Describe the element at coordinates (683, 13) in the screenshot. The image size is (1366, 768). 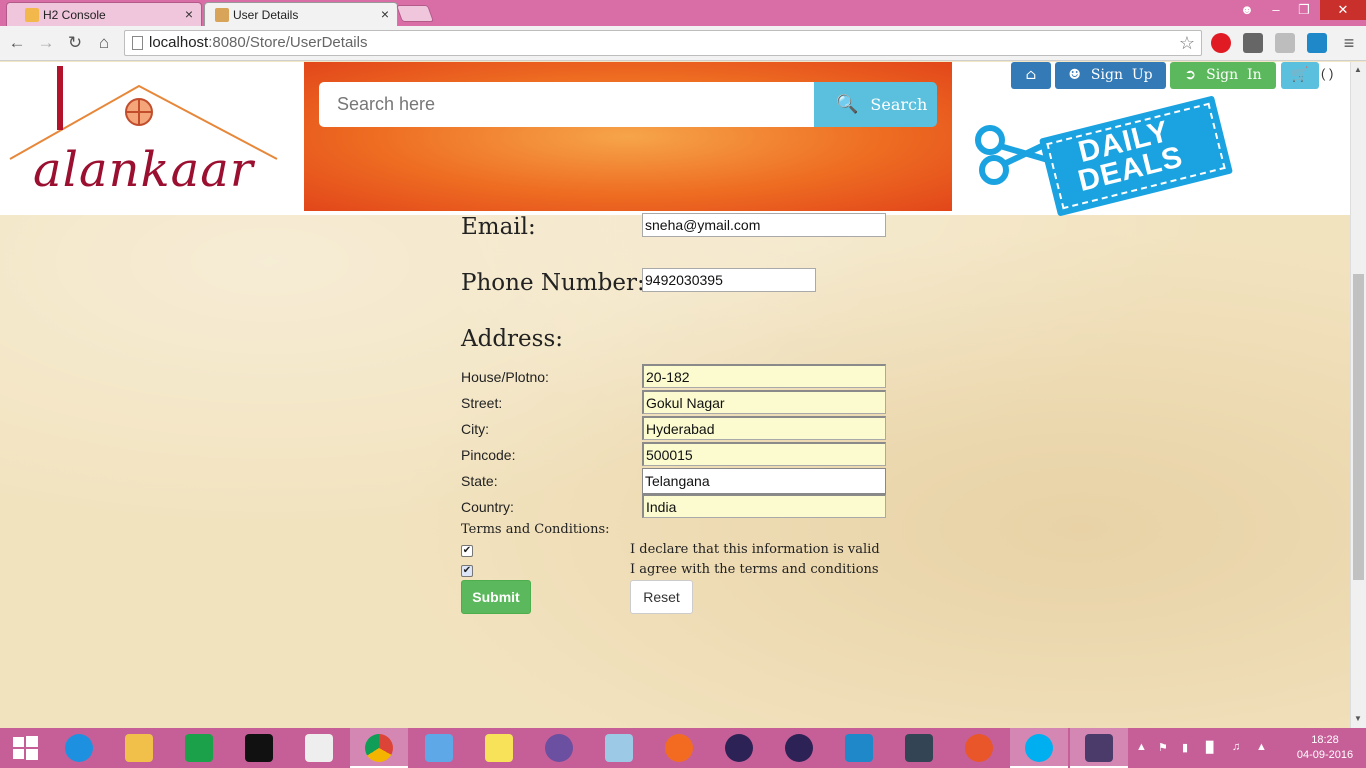
I see `browser-tab-bar: H2 Console × User Details × ☻ – ❐ ✕` at that location.